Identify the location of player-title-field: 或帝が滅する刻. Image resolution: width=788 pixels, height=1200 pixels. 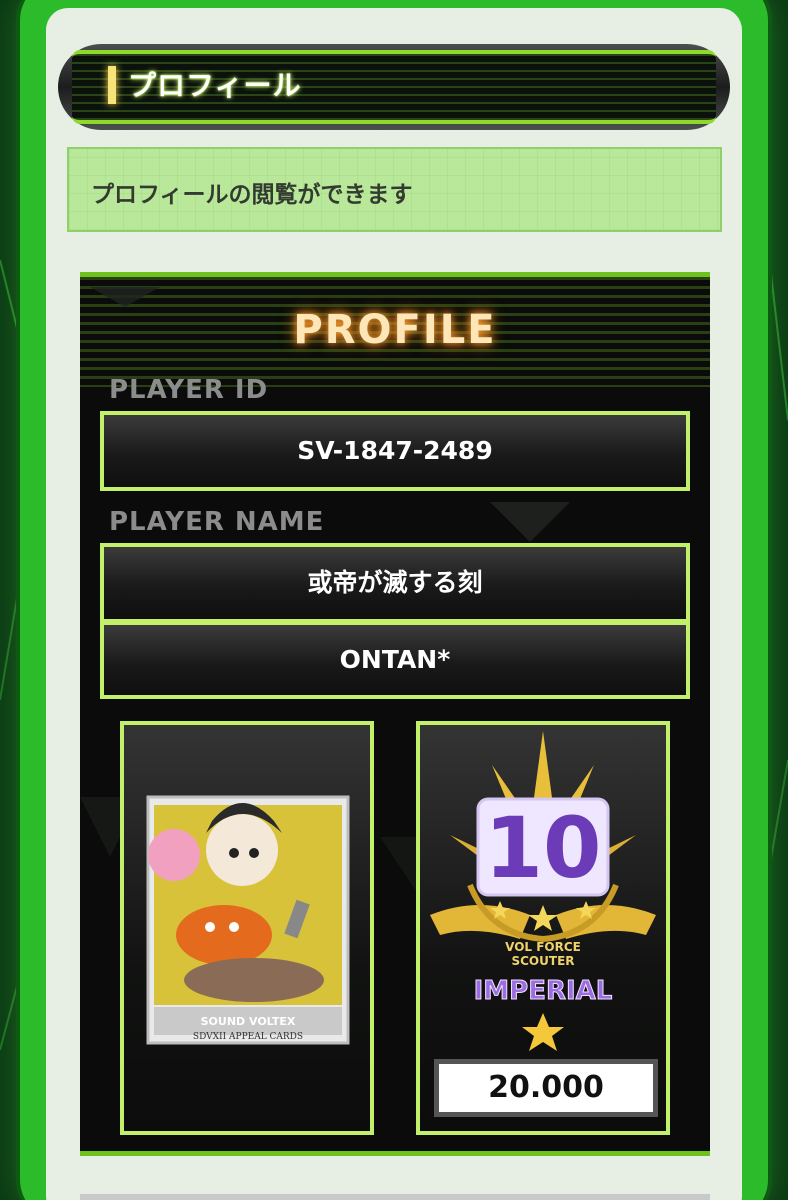
(395, 583).